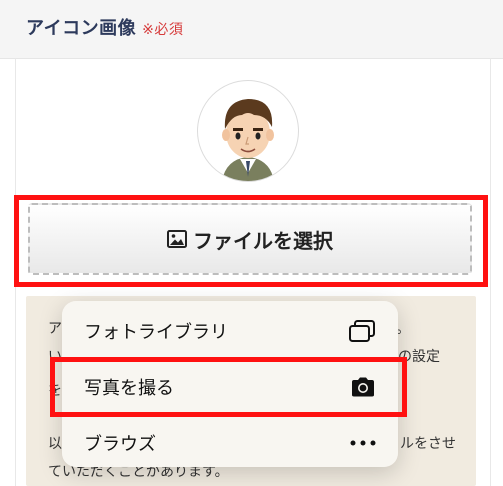 This screenshot has width=503, height=486. What do you see at coordinates (263, 240) in the screenshot?
I see `file-select-label: ファイルを選択` at bounding box center [263, 240].